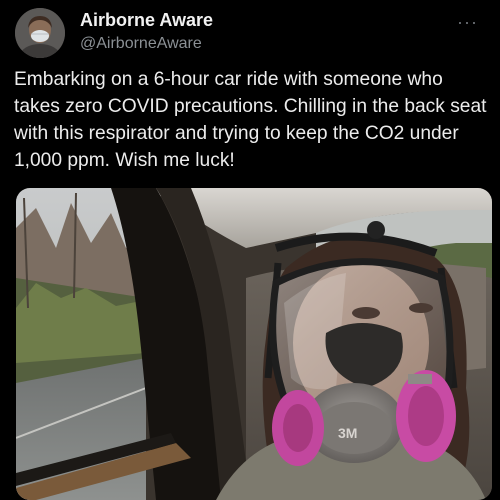  I want to click on more-horizontal-icon: ···, so click(467, 22).